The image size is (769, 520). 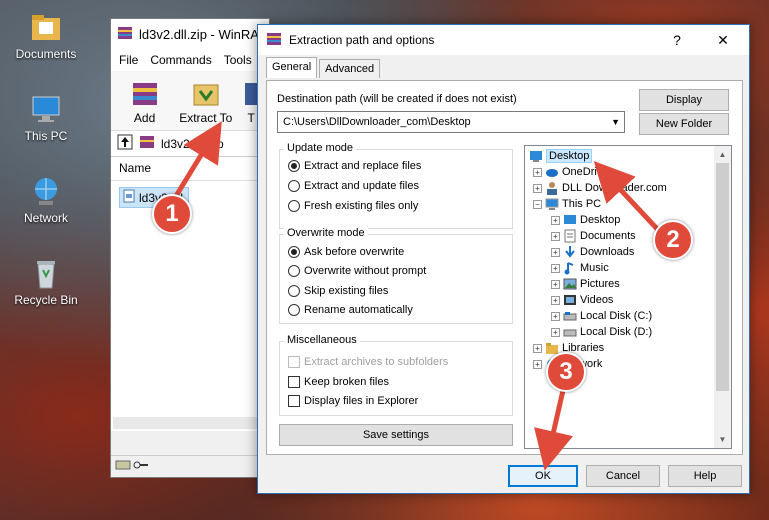 I want to click on tree-item-videos: + Videos, so click(x=582, y=300).